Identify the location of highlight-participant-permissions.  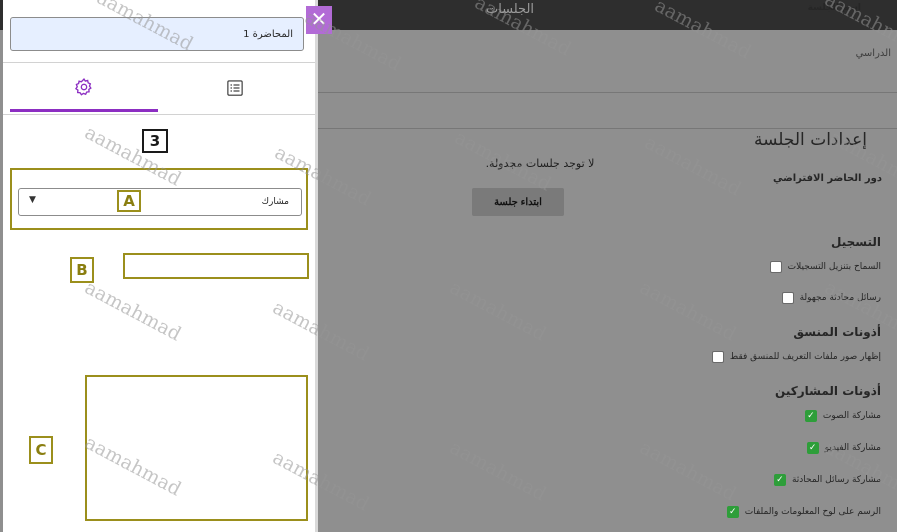
(196, 448).